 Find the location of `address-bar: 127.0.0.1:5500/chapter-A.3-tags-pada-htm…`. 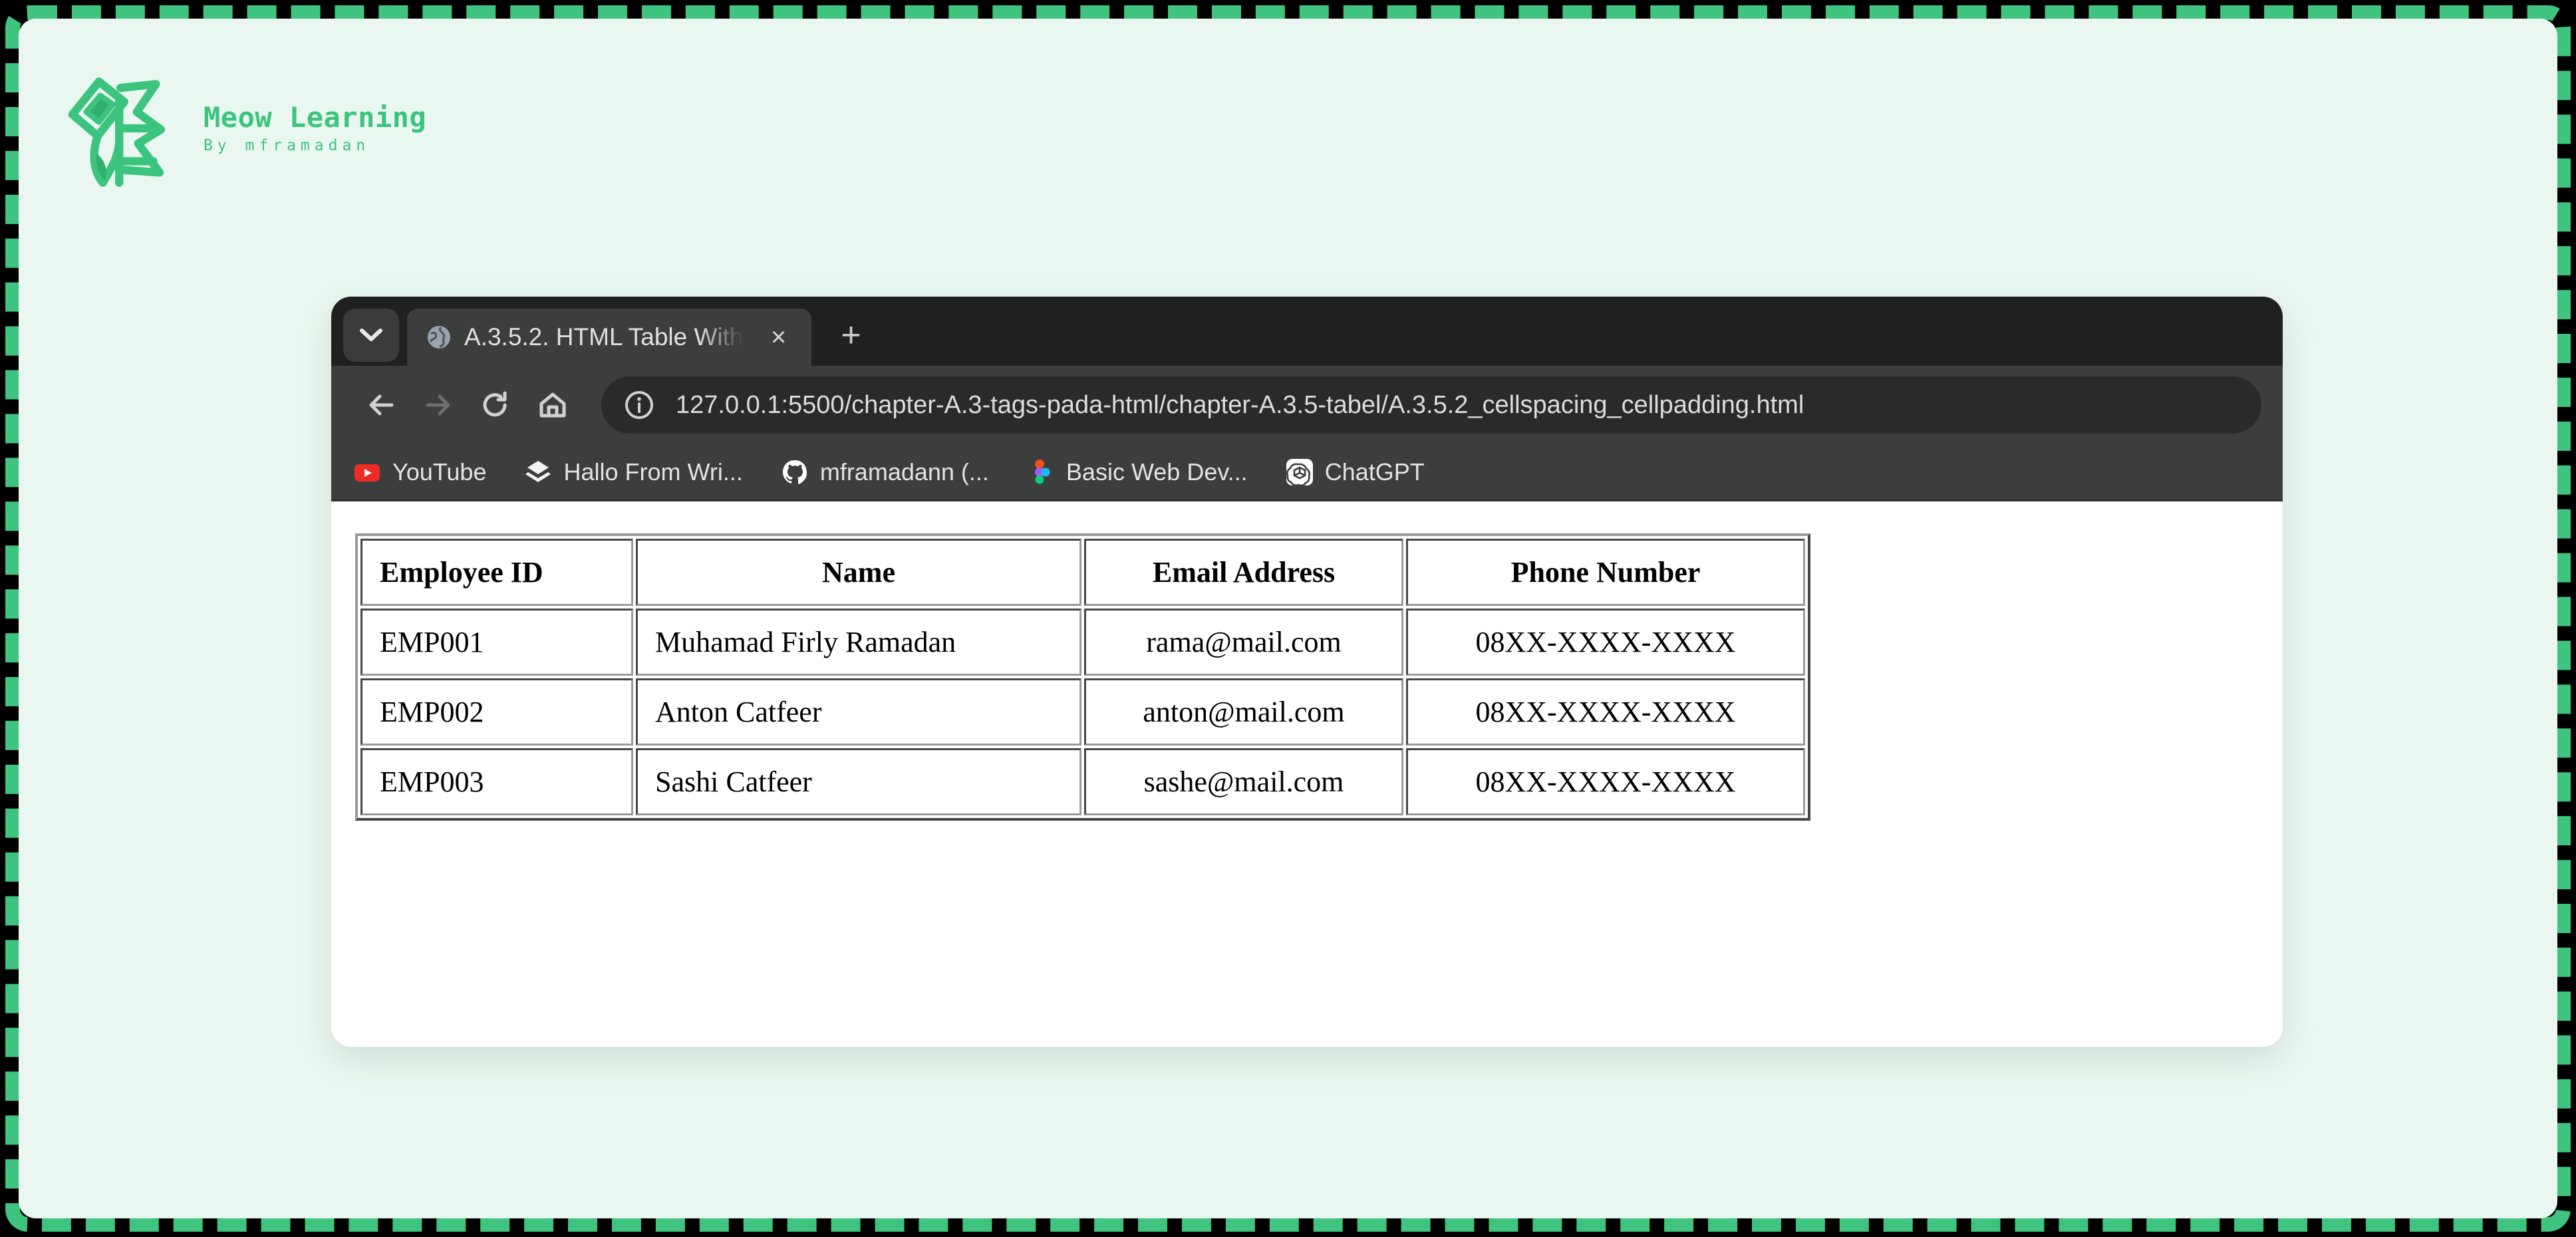

address-bar: 127.0.0.1:5500/chapter-A.3-tags-pada-htm… is located at coordinates (1431, 405).